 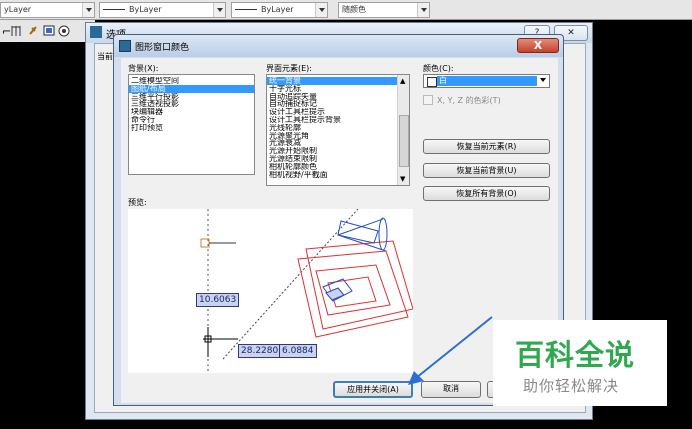 I want to click on coordinate-tooltip-distance: 10.6063, so click(x=218, y=300).